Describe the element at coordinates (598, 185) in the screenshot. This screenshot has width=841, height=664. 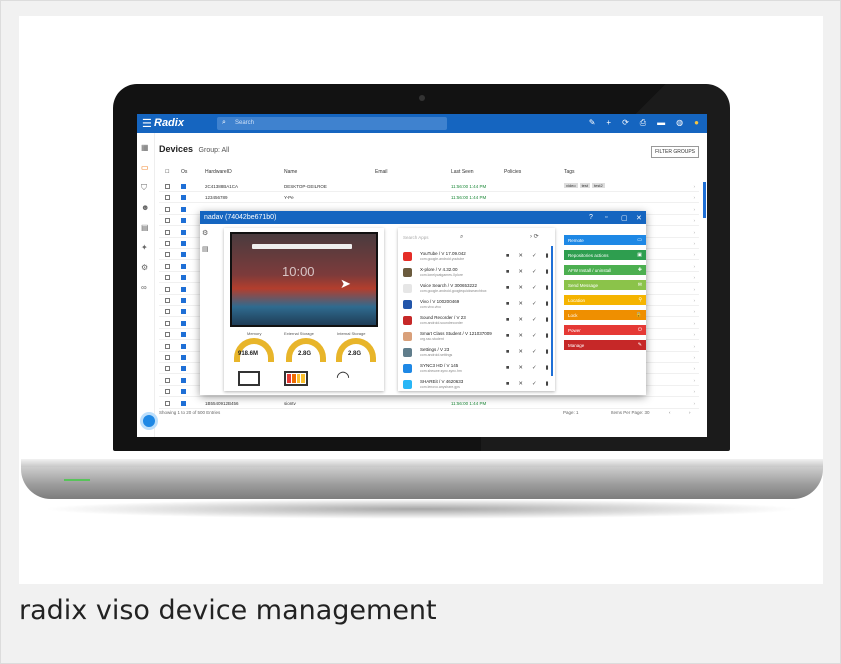
I see `tag-chip: test2` at that location.